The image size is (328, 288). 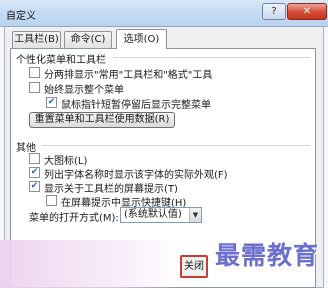 What do you see at coordinates (90, 264) in the screenshot?
I see `faded-overlay` at bounding box center [90, 264].